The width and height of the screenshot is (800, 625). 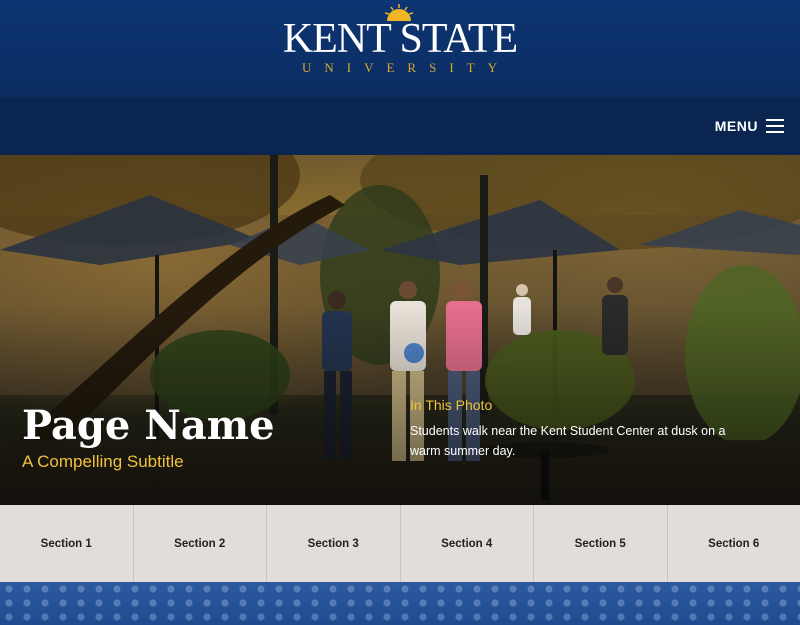 What do you see at coordinates (406, 67) in the screenshot?
I see `logo-subtext: UNIVERSITY` at bounding box center [406, 67].